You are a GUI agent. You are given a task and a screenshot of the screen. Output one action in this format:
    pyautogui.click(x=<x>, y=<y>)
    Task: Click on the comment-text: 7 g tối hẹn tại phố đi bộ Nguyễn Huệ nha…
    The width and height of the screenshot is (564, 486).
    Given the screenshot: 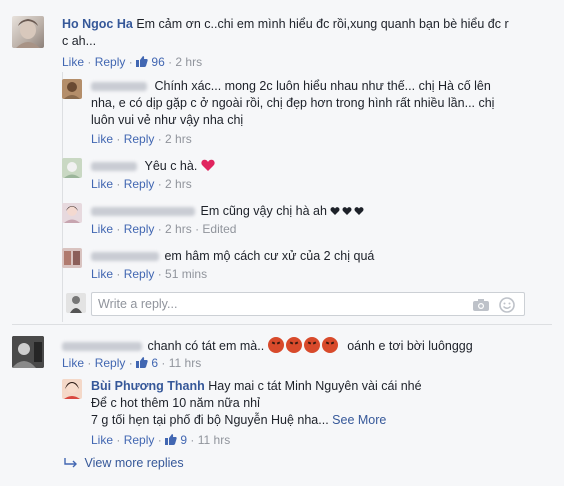 What is the action you would take?
    pyautogui.click(x=238, y=420)
    